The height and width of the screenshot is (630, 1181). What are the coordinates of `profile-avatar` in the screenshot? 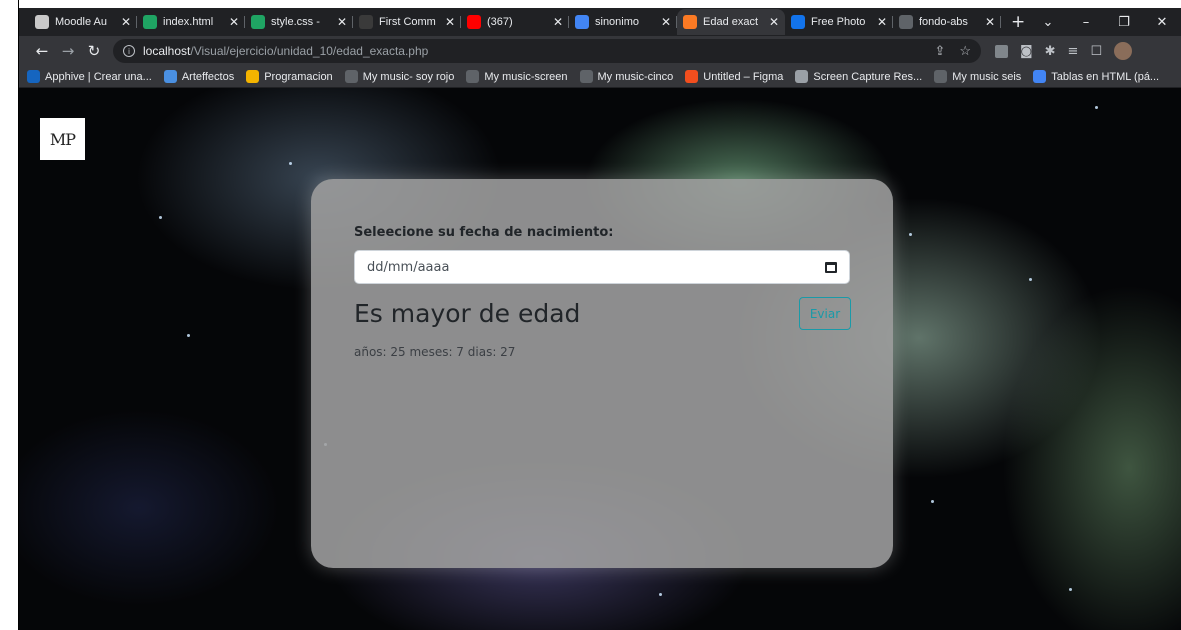 It's located at (1123, 51).